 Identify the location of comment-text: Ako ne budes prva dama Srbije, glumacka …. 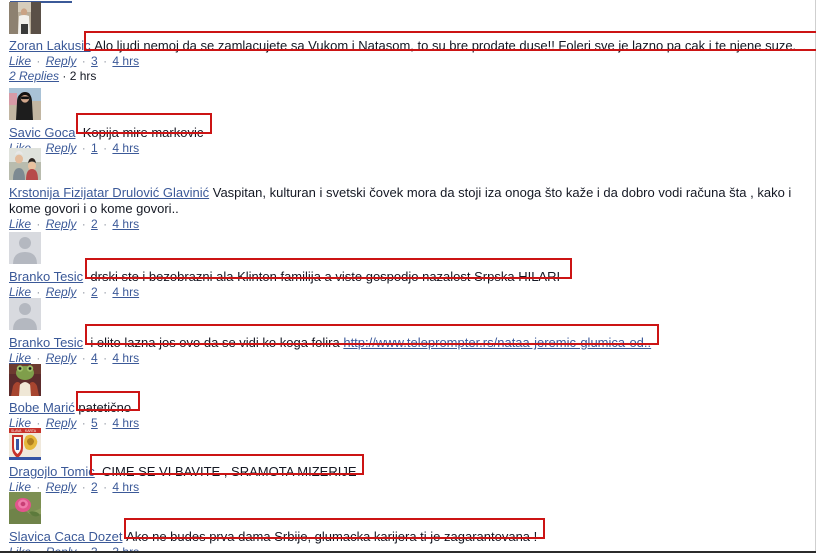
(332, 536).